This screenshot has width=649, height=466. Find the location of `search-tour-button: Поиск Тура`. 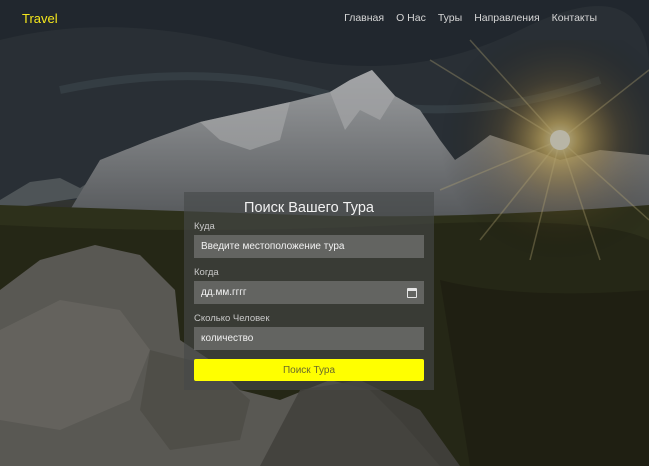

search-tour-button: Поиск Тура is located at coordinates (309, 370).